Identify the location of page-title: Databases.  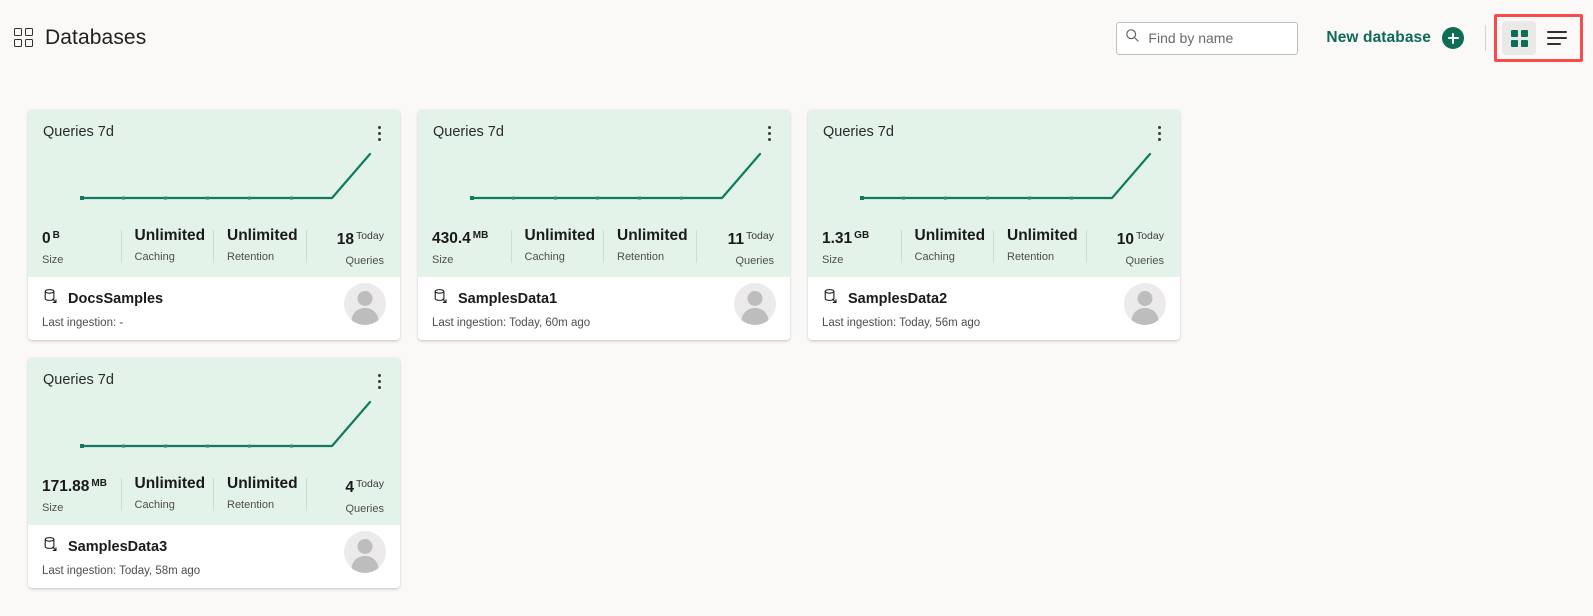
(96, 37).